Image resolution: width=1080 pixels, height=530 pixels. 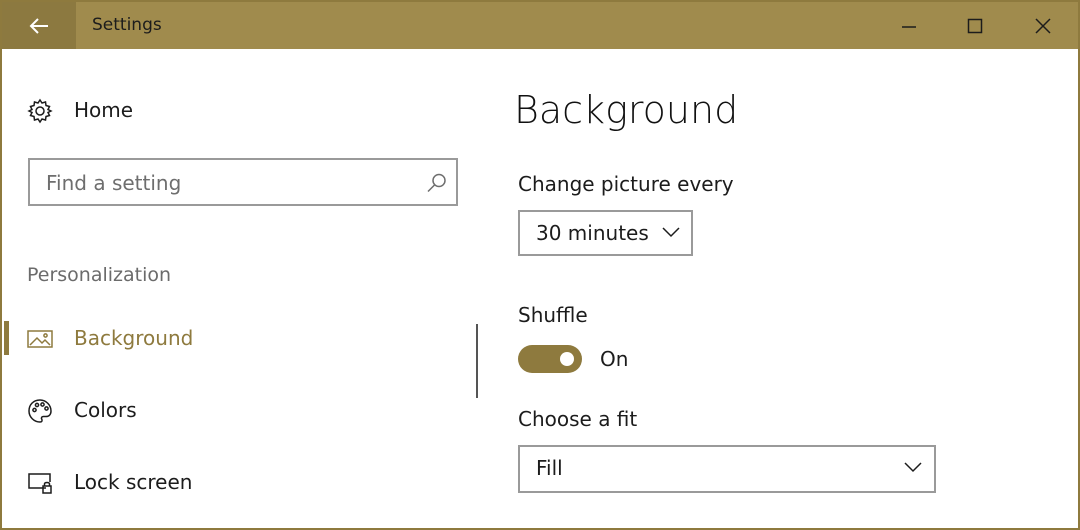 I want to click on home-label: Home, so click(x=104, y=110).